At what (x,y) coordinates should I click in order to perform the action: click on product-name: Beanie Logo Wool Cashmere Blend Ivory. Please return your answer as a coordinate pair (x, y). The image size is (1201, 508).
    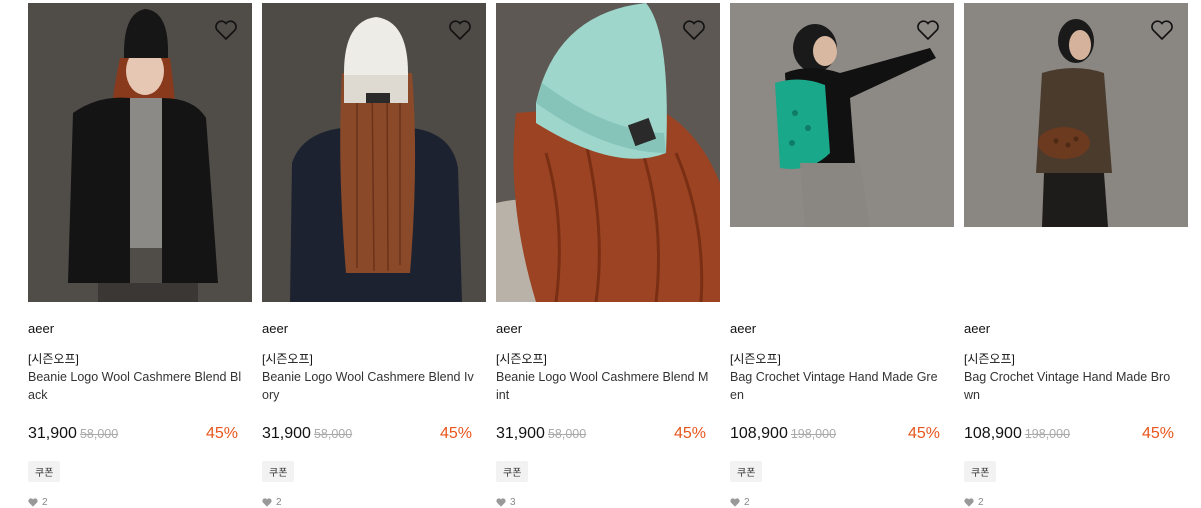
    Looking at the image, I should click on (369, 386).